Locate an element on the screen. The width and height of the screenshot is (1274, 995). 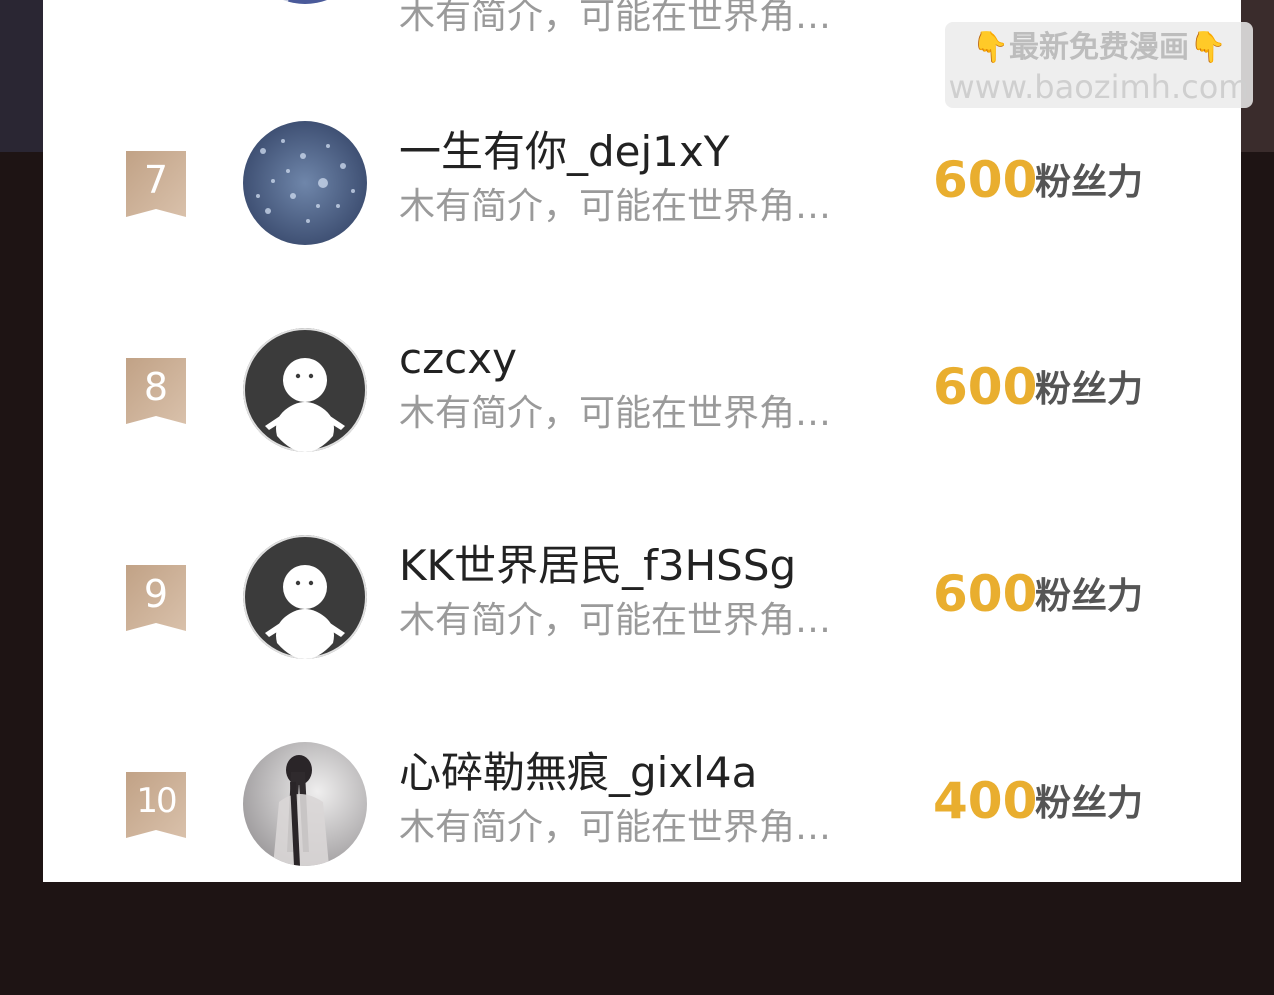
list-item: 9 KK世界居民_f3HSSg 木有简介，可能在世界角… 600 粉丝力 is located at coordinates (642, 597).